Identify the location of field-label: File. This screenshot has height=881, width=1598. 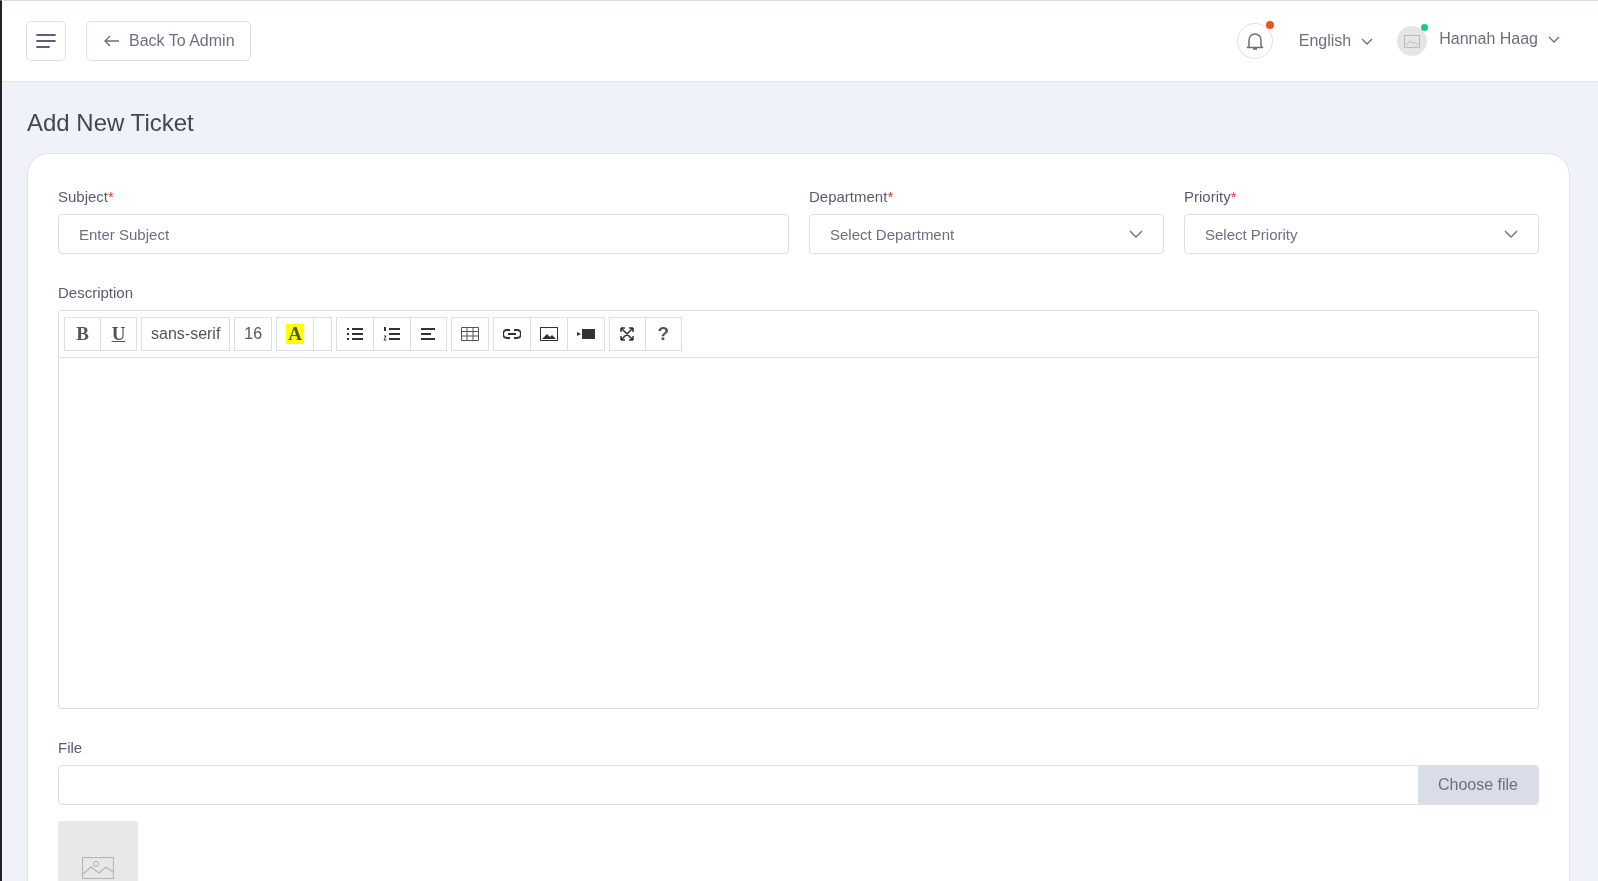
(71, 747).